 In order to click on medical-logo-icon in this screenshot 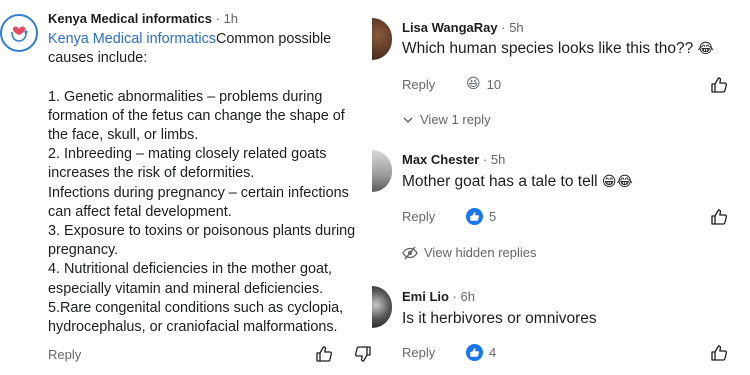, I will do `click(19, 34)`.